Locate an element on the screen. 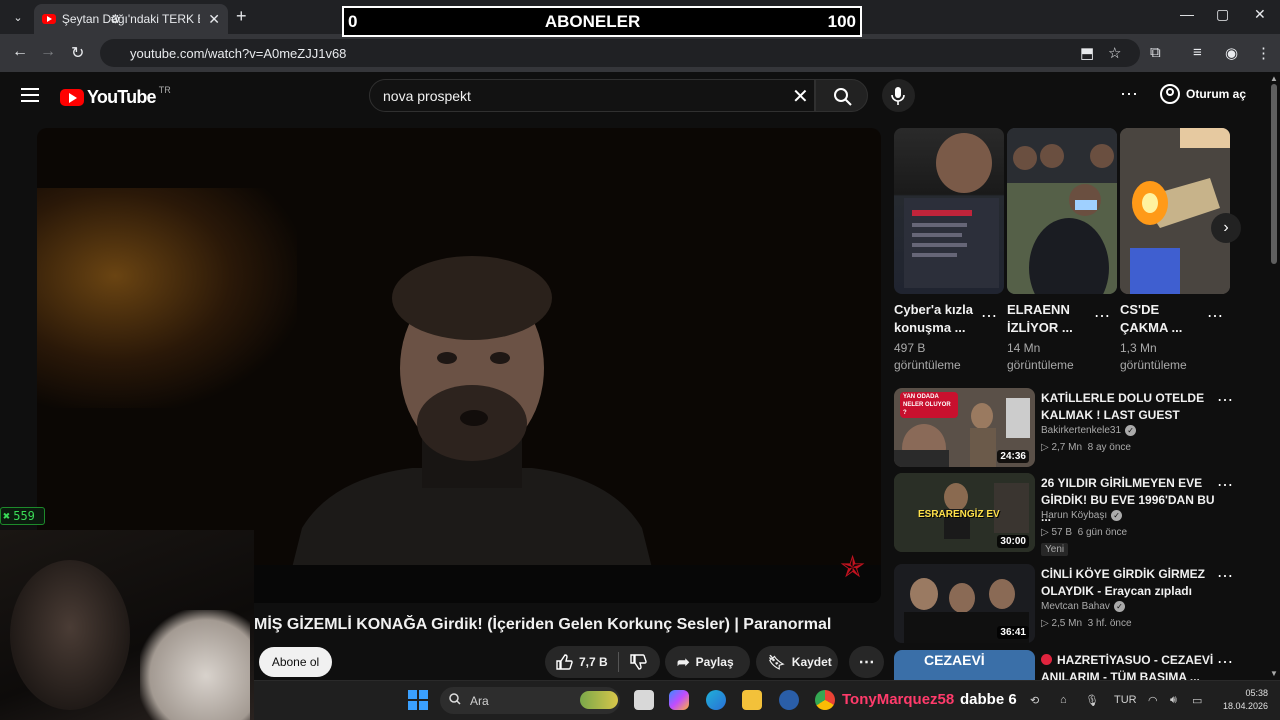 The width and height of the screenshot is (1280, 720). install-app-icon: ⬒ is located at coordinates (1087, 53).